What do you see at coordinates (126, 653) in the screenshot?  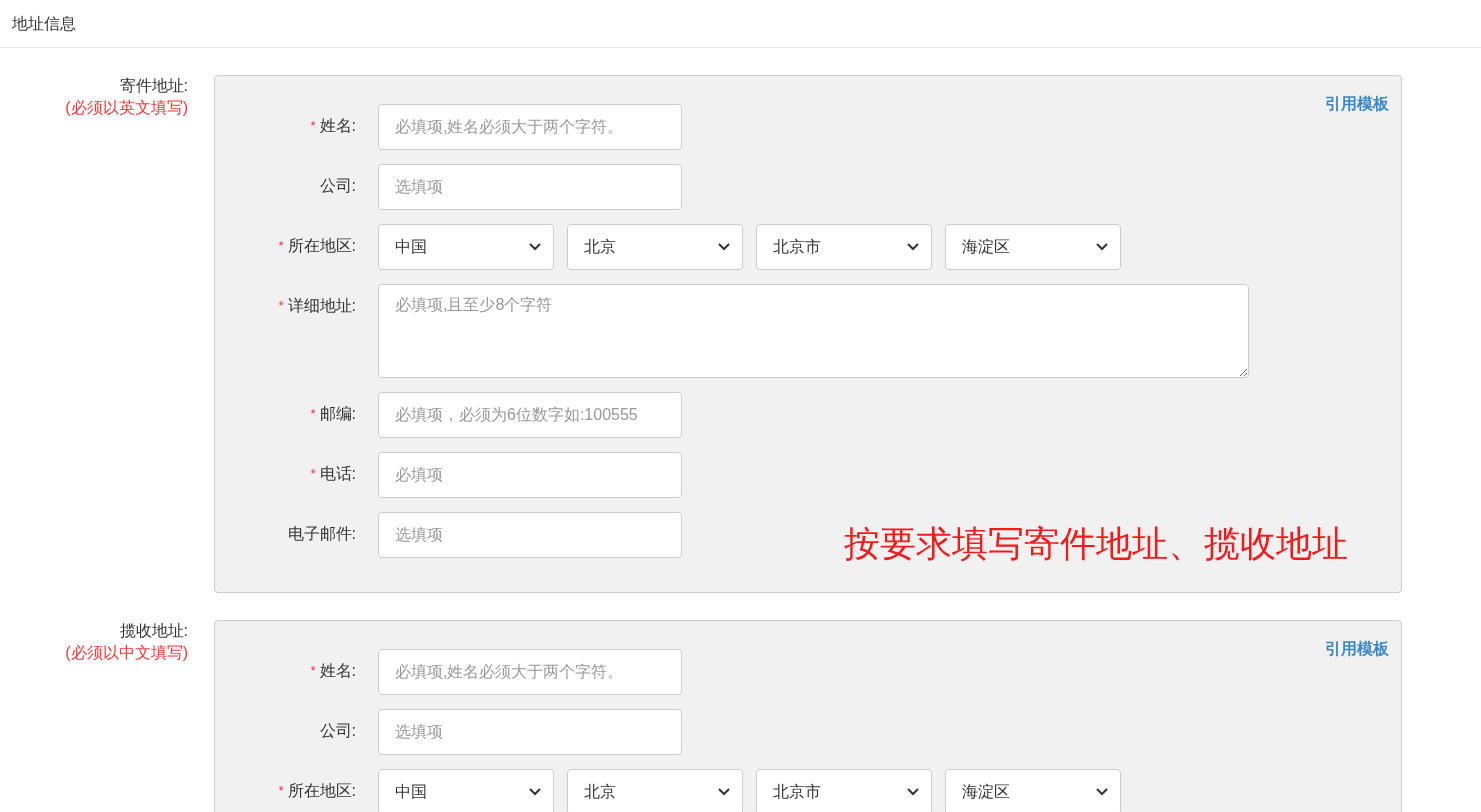 I see `section-note: (必须以中文填写)` at bounding box center [126, 653].